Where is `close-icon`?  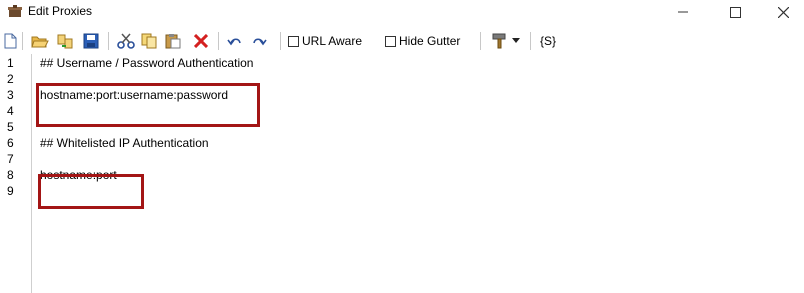 close-icon is located at coordinates (783, 12).